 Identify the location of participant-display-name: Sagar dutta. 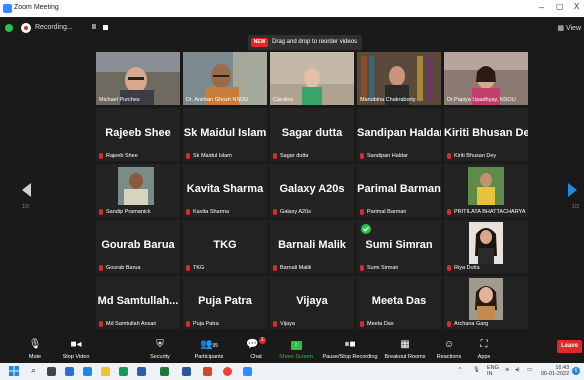
(312, 133).